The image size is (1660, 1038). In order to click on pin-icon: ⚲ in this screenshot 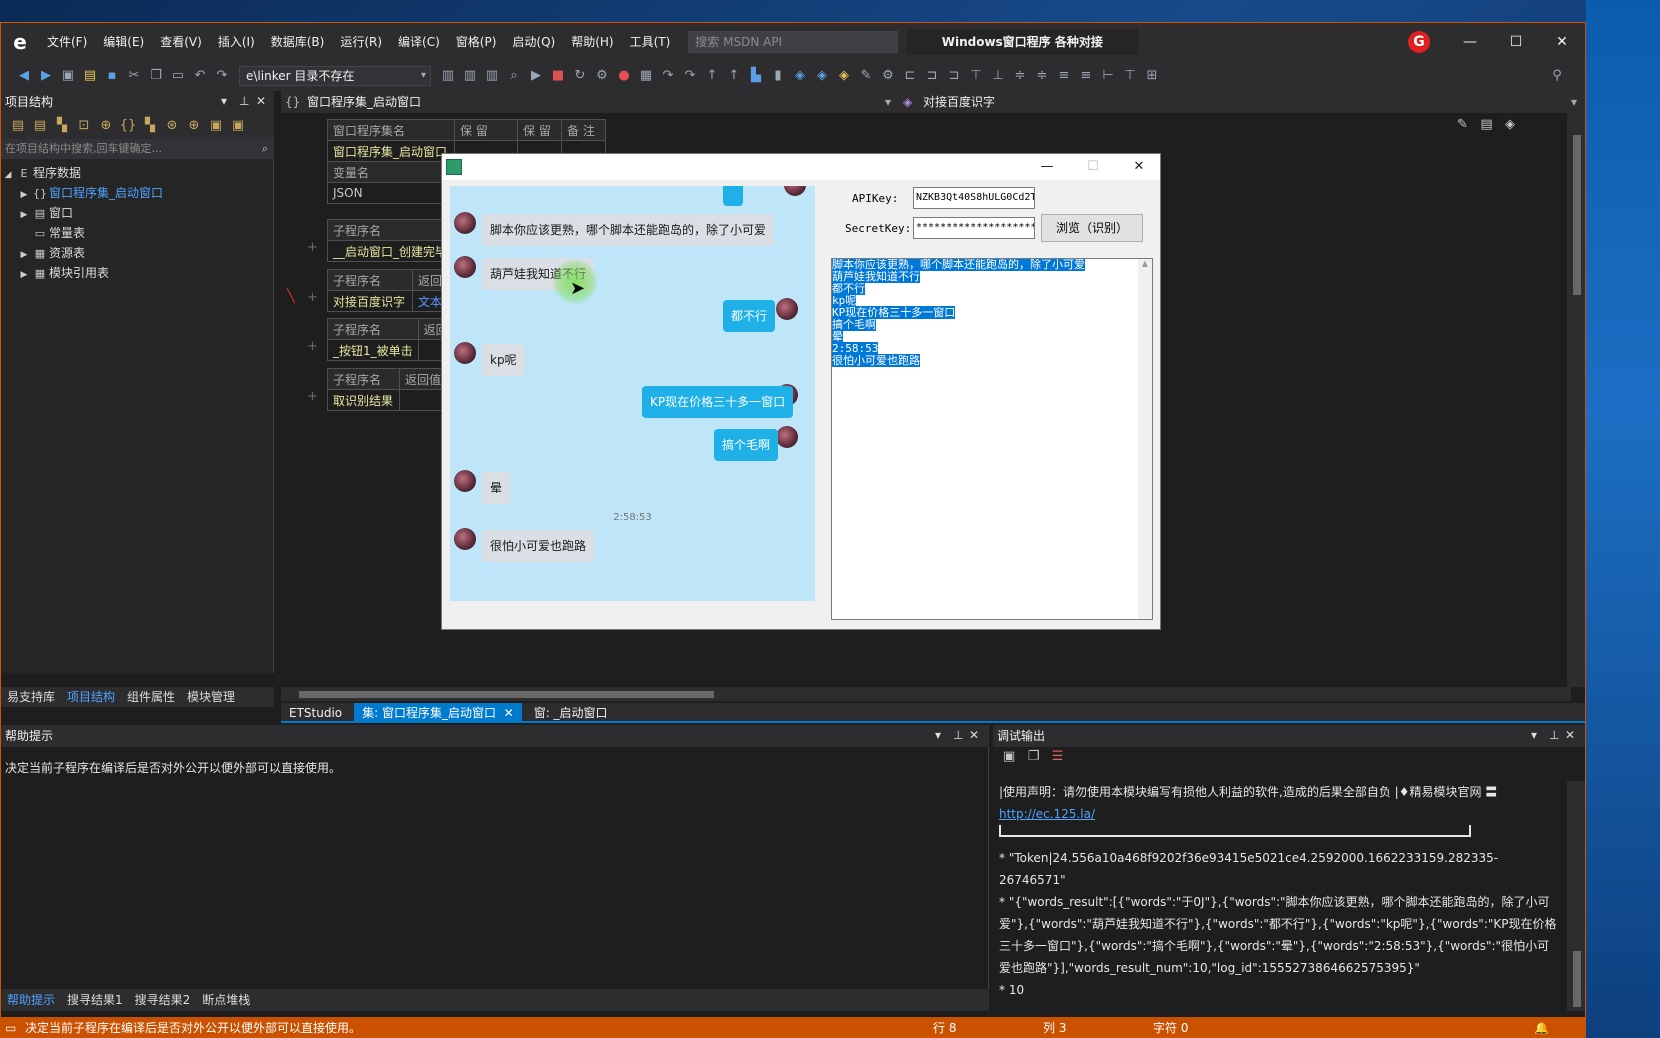, I will do `click(1557, 76)`.